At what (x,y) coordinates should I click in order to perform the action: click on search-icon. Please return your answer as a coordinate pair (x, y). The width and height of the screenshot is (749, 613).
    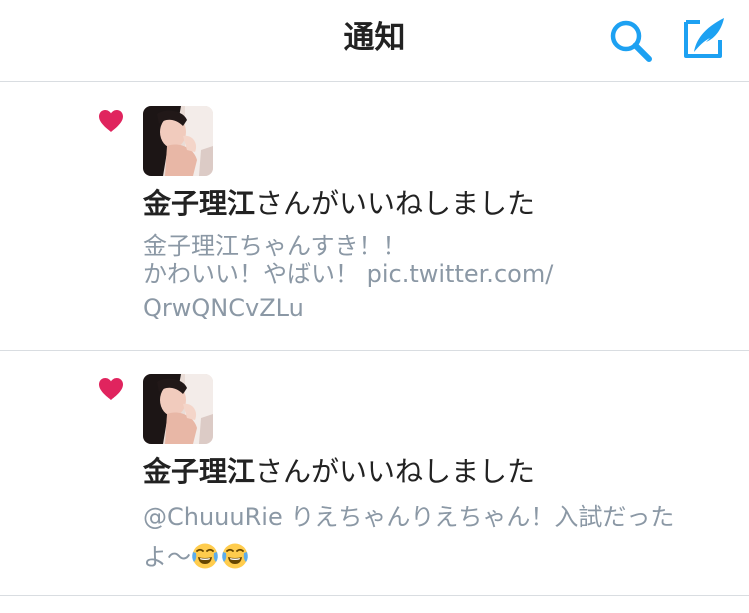
    Looking at the image, I should click on (631, 41).